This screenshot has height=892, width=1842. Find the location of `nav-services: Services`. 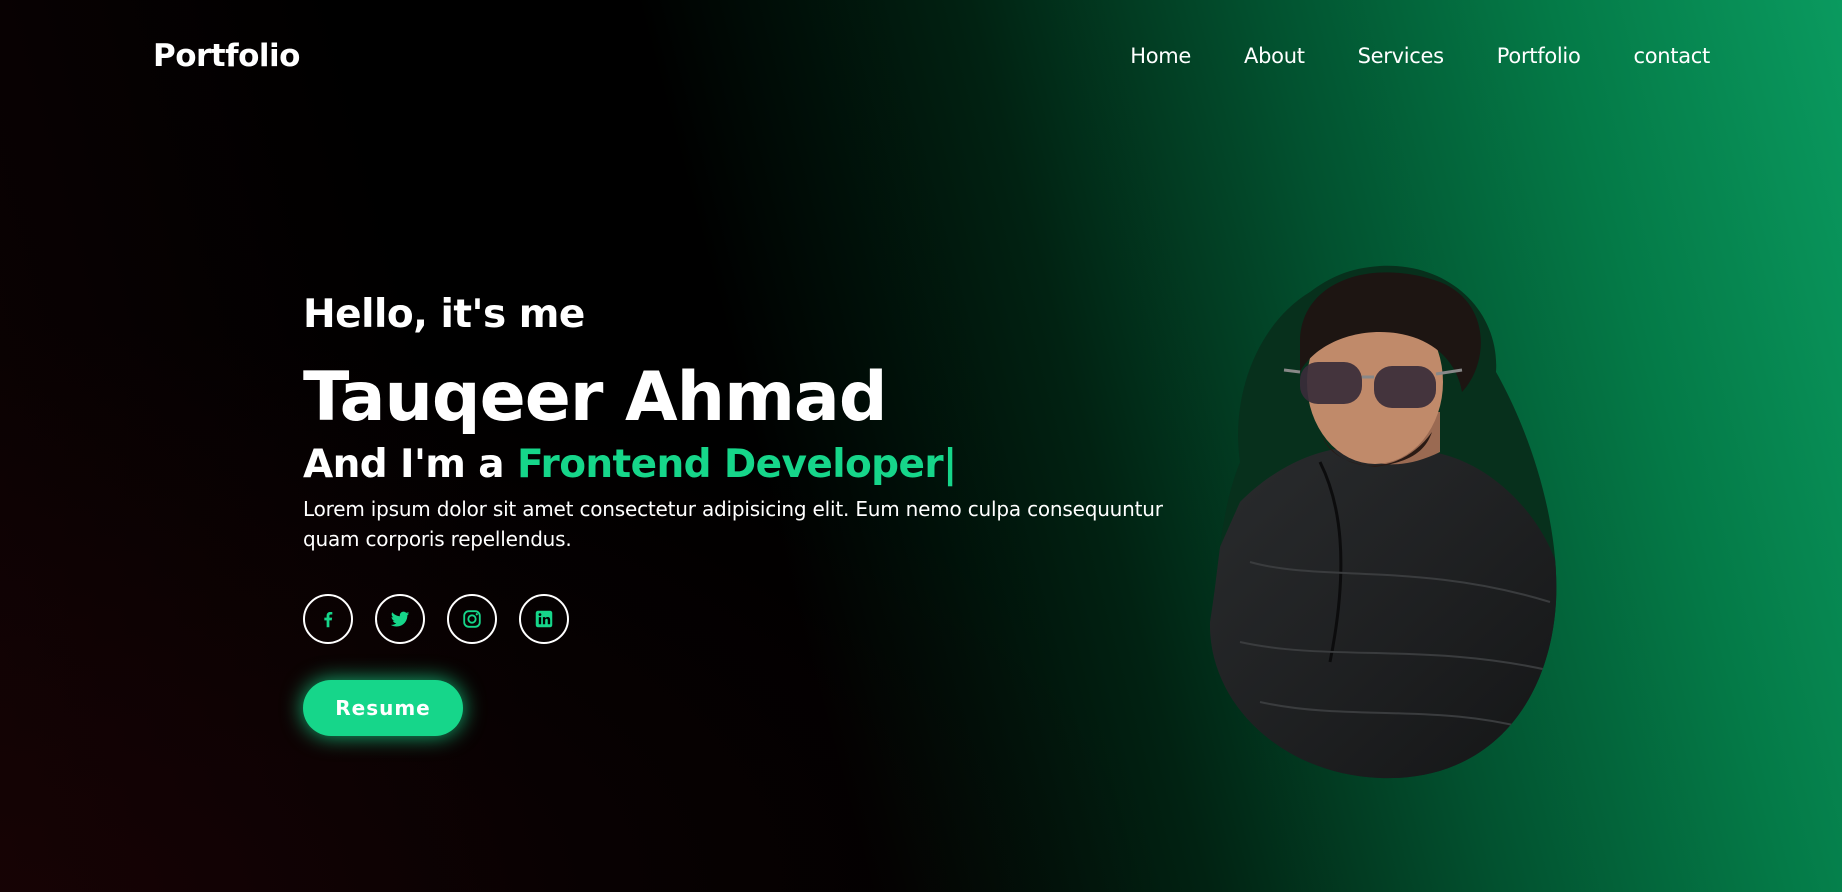

nav-services: Services is located at coordinates (1401, 56).